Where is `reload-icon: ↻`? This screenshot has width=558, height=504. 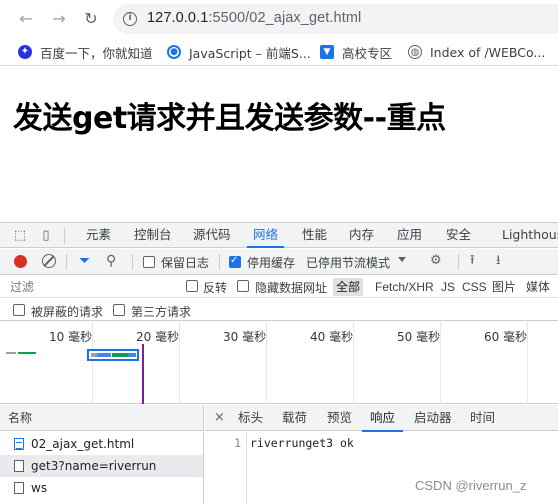
reload-icon: ↻ is located at coordinates (91, 19).